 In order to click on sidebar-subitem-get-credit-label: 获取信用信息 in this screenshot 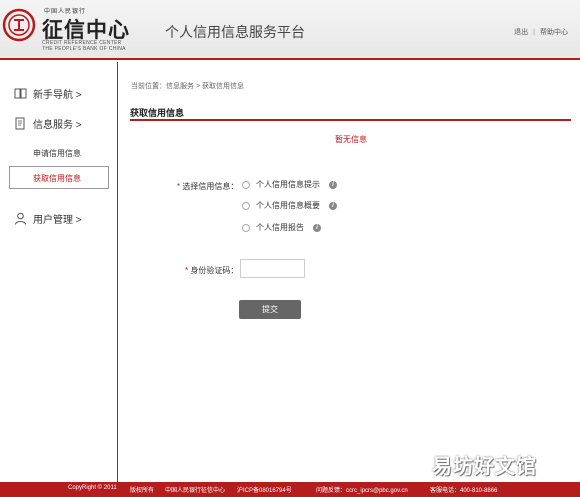, I will do `click(57, 178)`.